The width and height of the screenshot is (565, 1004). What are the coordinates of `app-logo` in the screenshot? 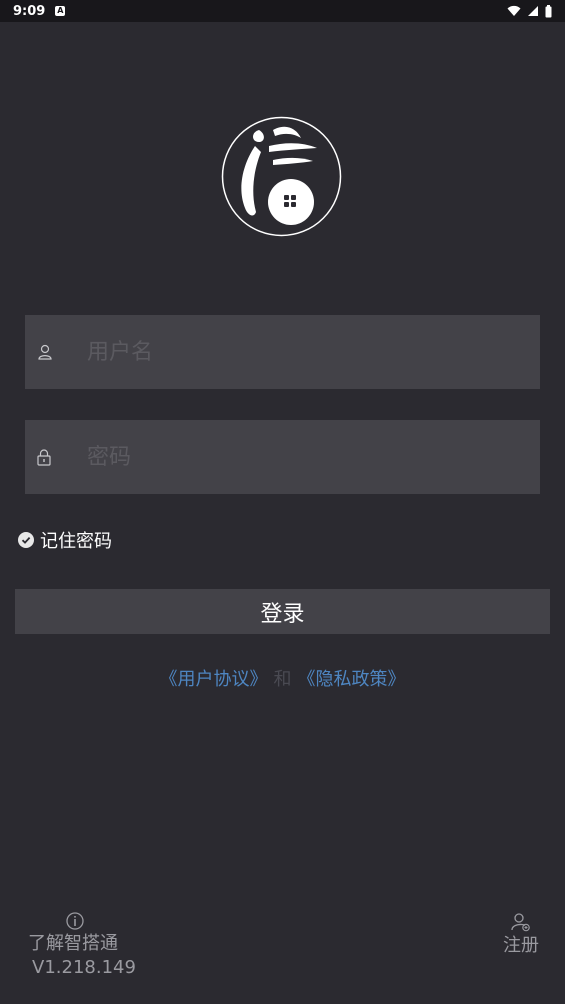 It's located at (281, 176).